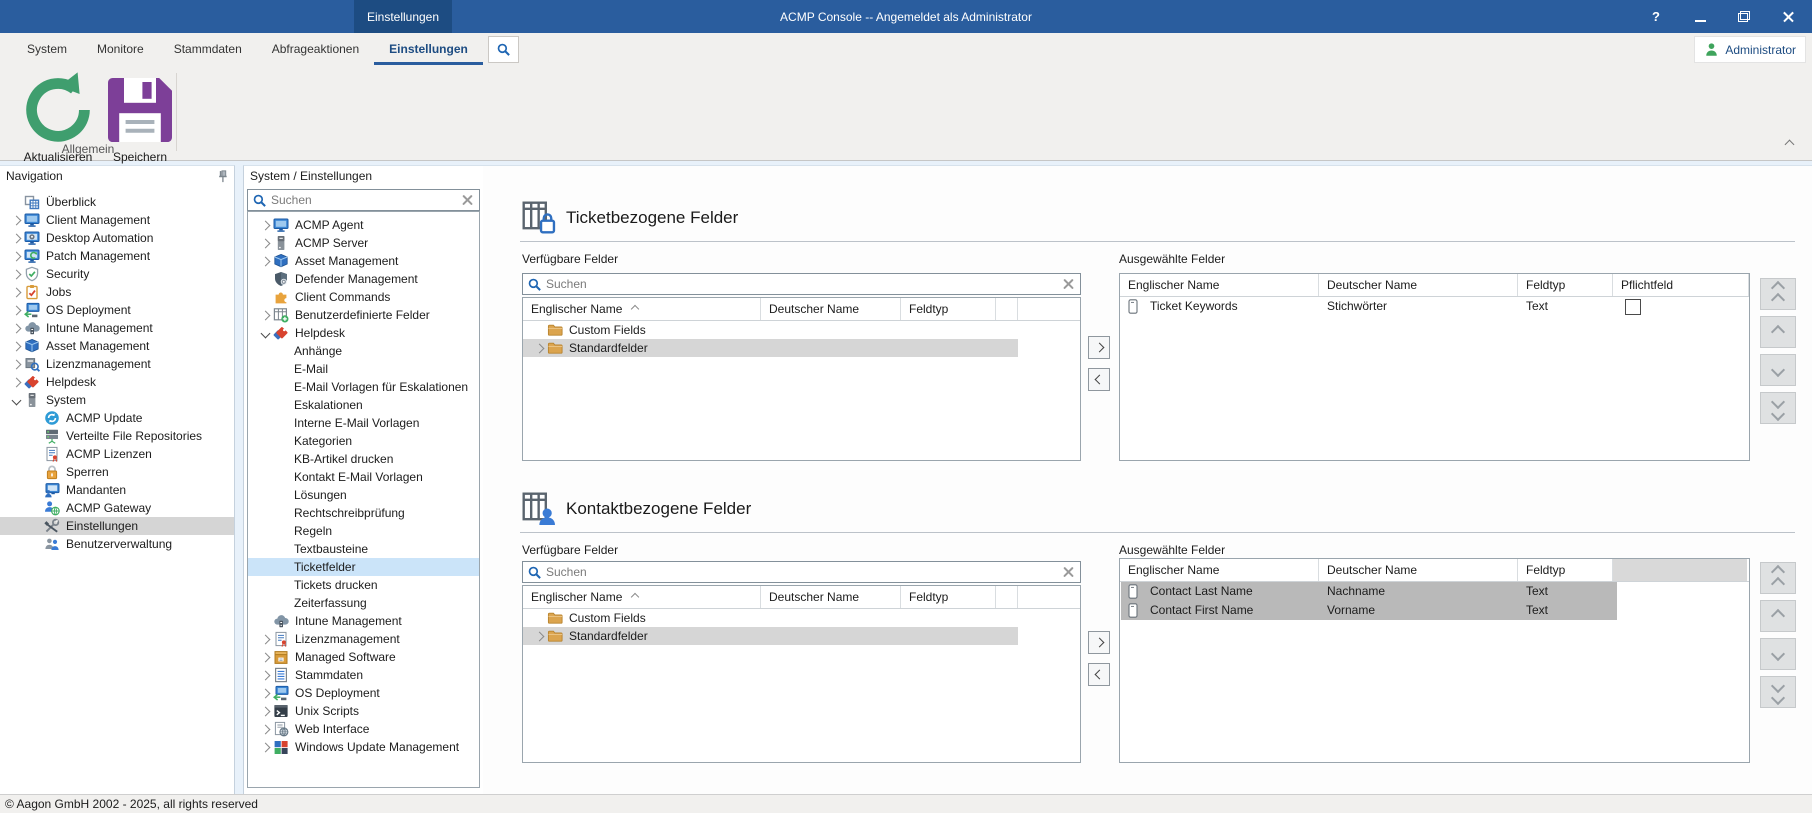 The image size is (1812, 813). I want to click on selected-row-contact-last-name: Contact Last Name Nachname Text, so click(1434, 591).